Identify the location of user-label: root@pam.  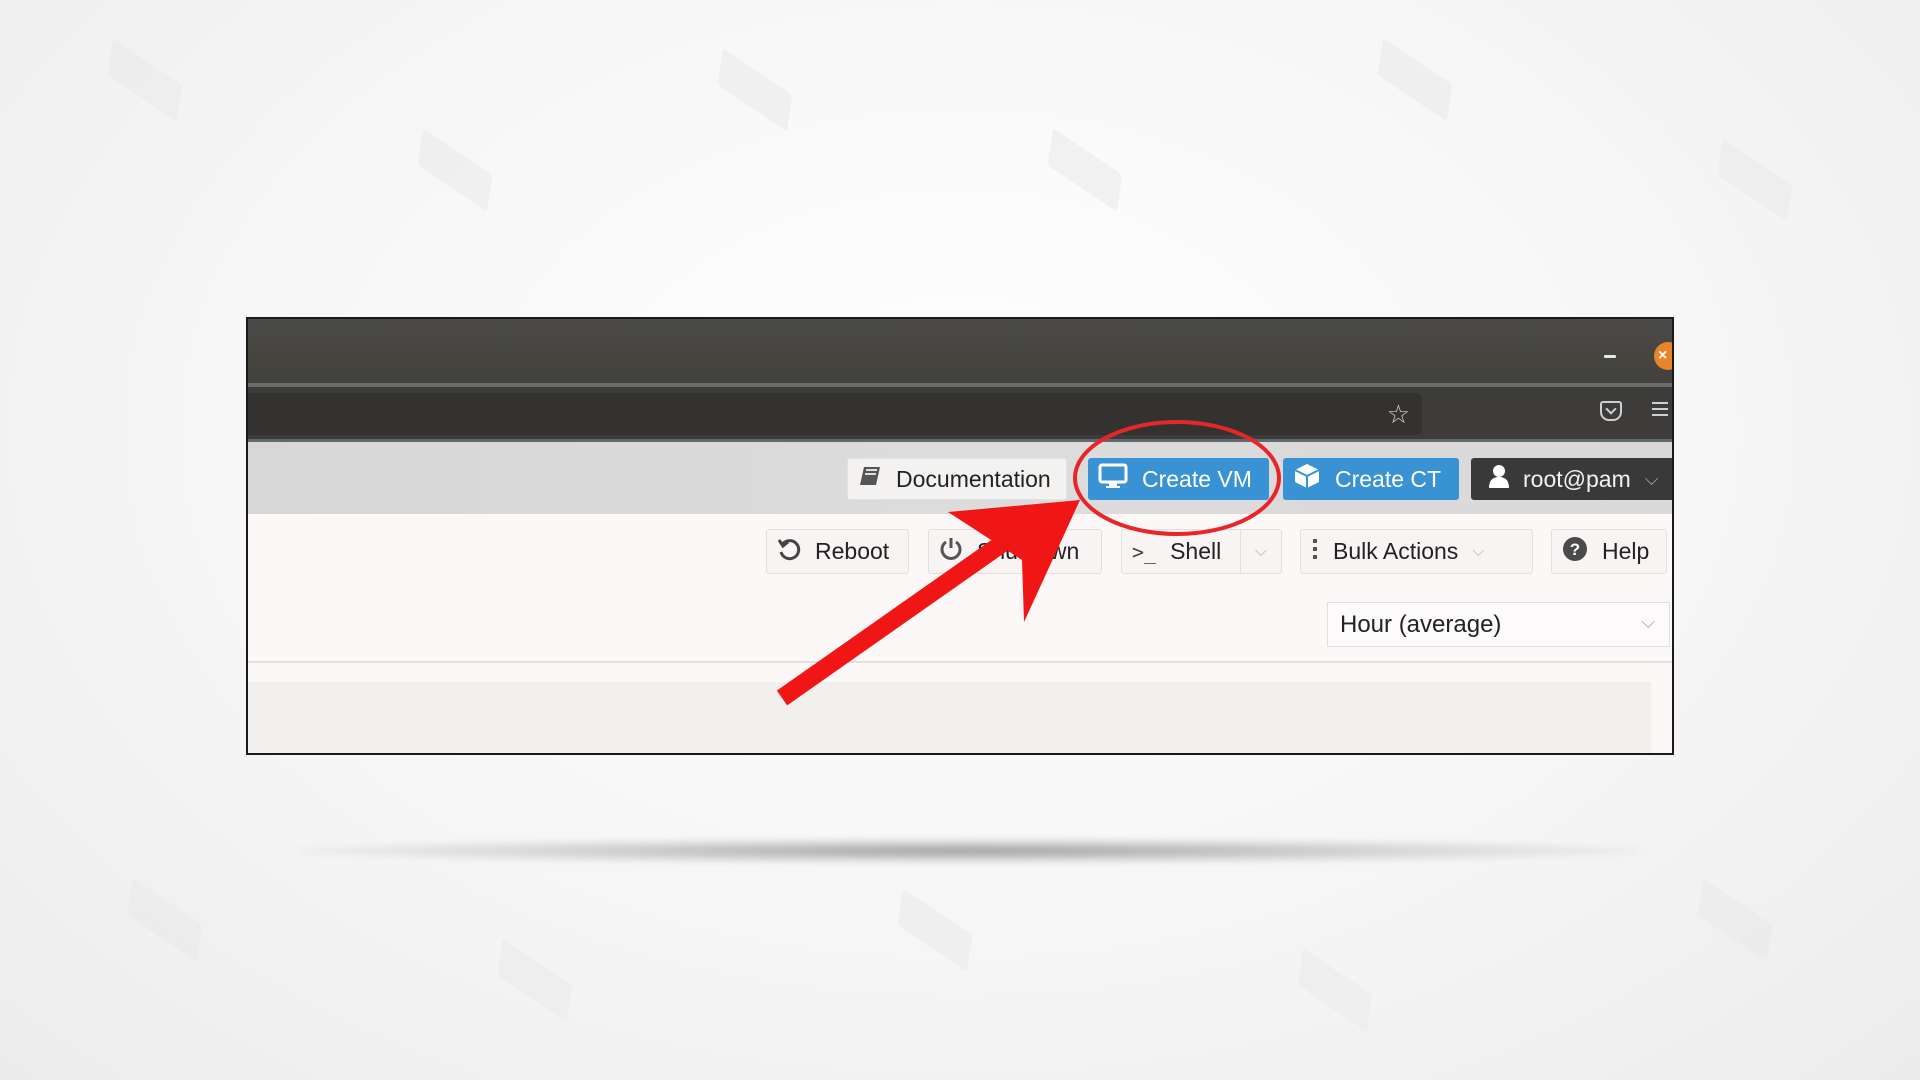
(1577, 478).